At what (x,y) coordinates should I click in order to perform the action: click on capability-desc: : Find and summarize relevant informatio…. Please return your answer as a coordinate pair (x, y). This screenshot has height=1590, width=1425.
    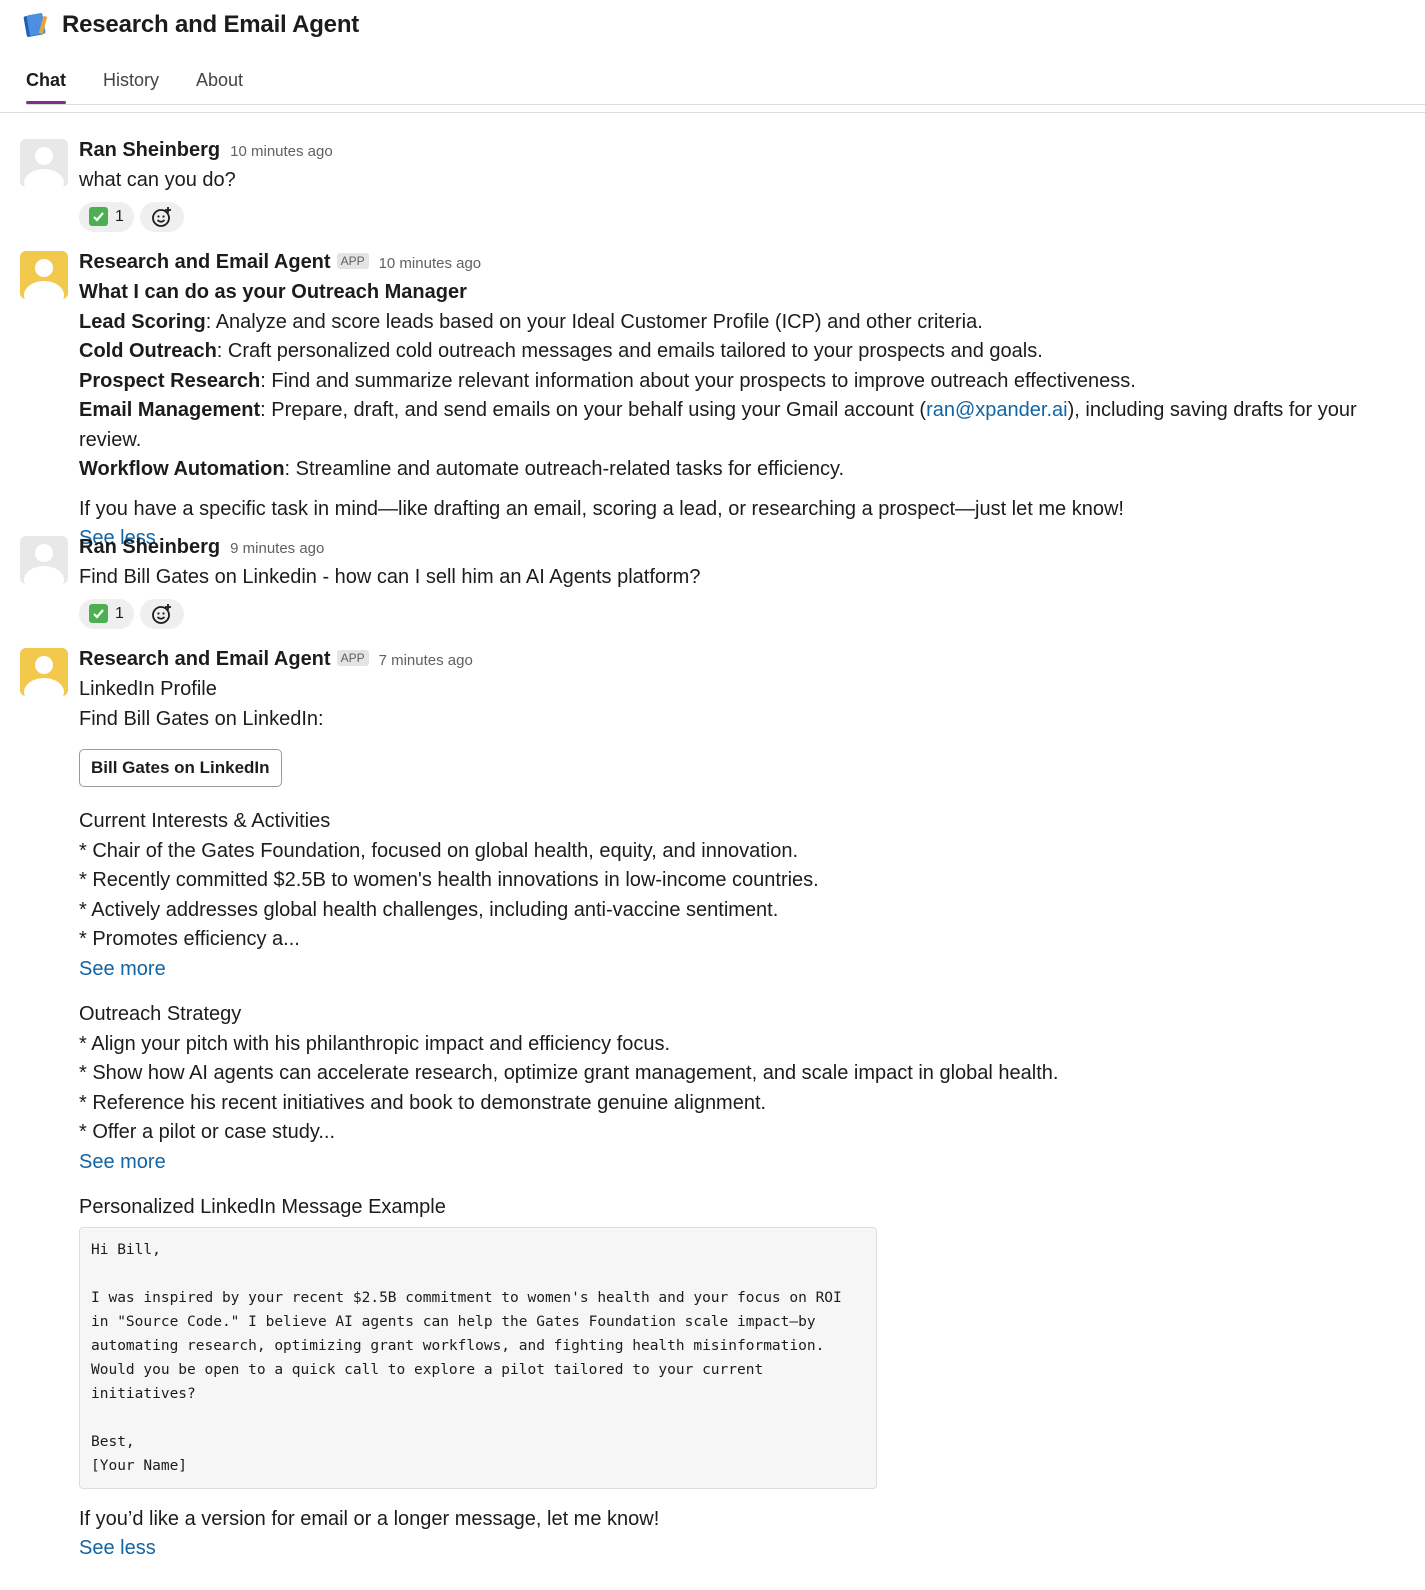
    Looking at the image, I should click on (698, 380).